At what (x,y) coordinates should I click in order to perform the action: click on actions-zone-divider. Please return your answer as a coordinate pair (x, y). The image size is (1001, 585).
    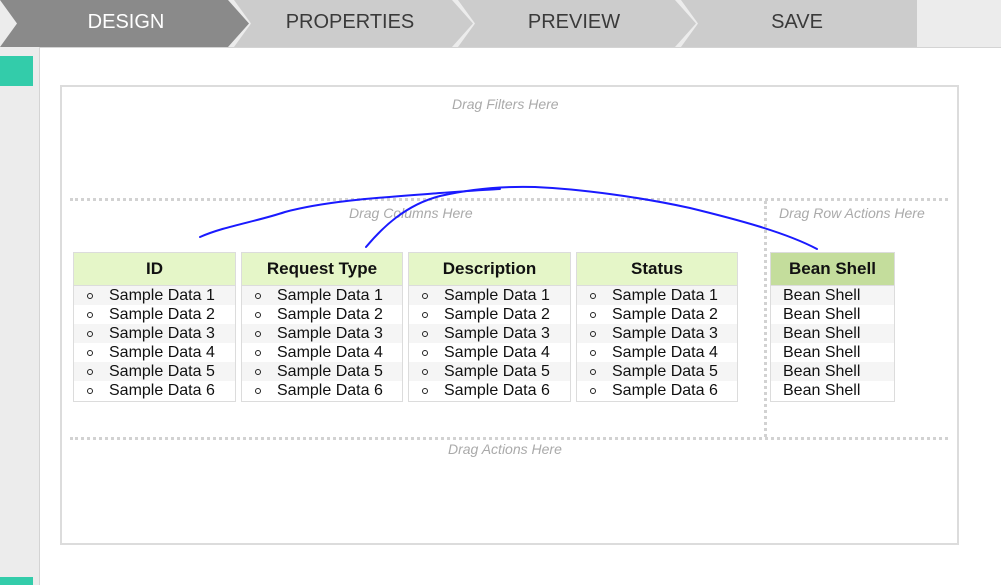
    Looking at the image, I should click on (509, 438).